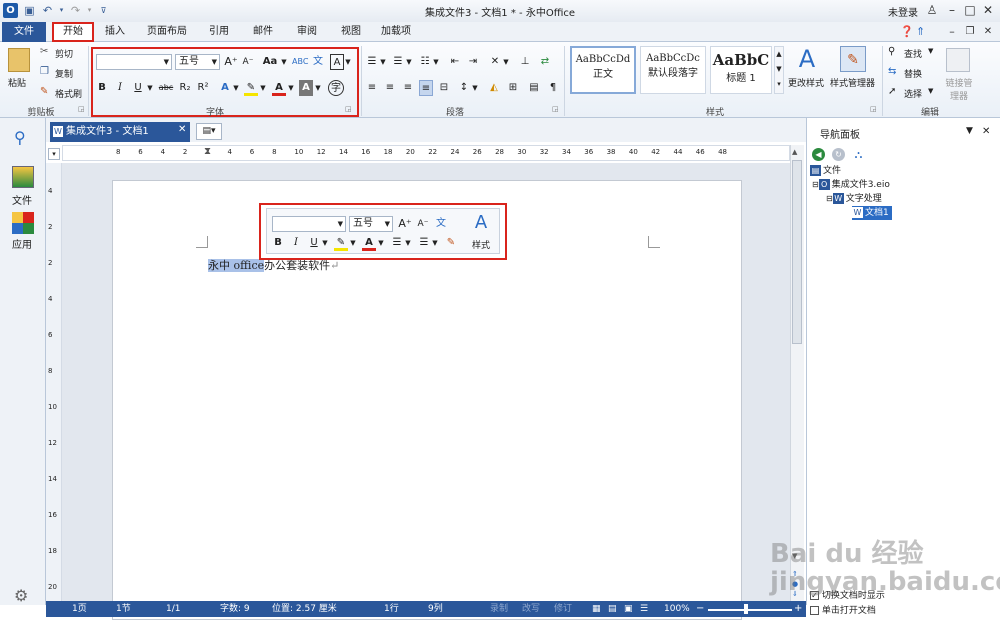 This screenshot has height=623, width=1000. What do you see at coordinates (892, 71) in the screenshot?
I see `replace-icon: ⇆` at bounding box center [892, 71].